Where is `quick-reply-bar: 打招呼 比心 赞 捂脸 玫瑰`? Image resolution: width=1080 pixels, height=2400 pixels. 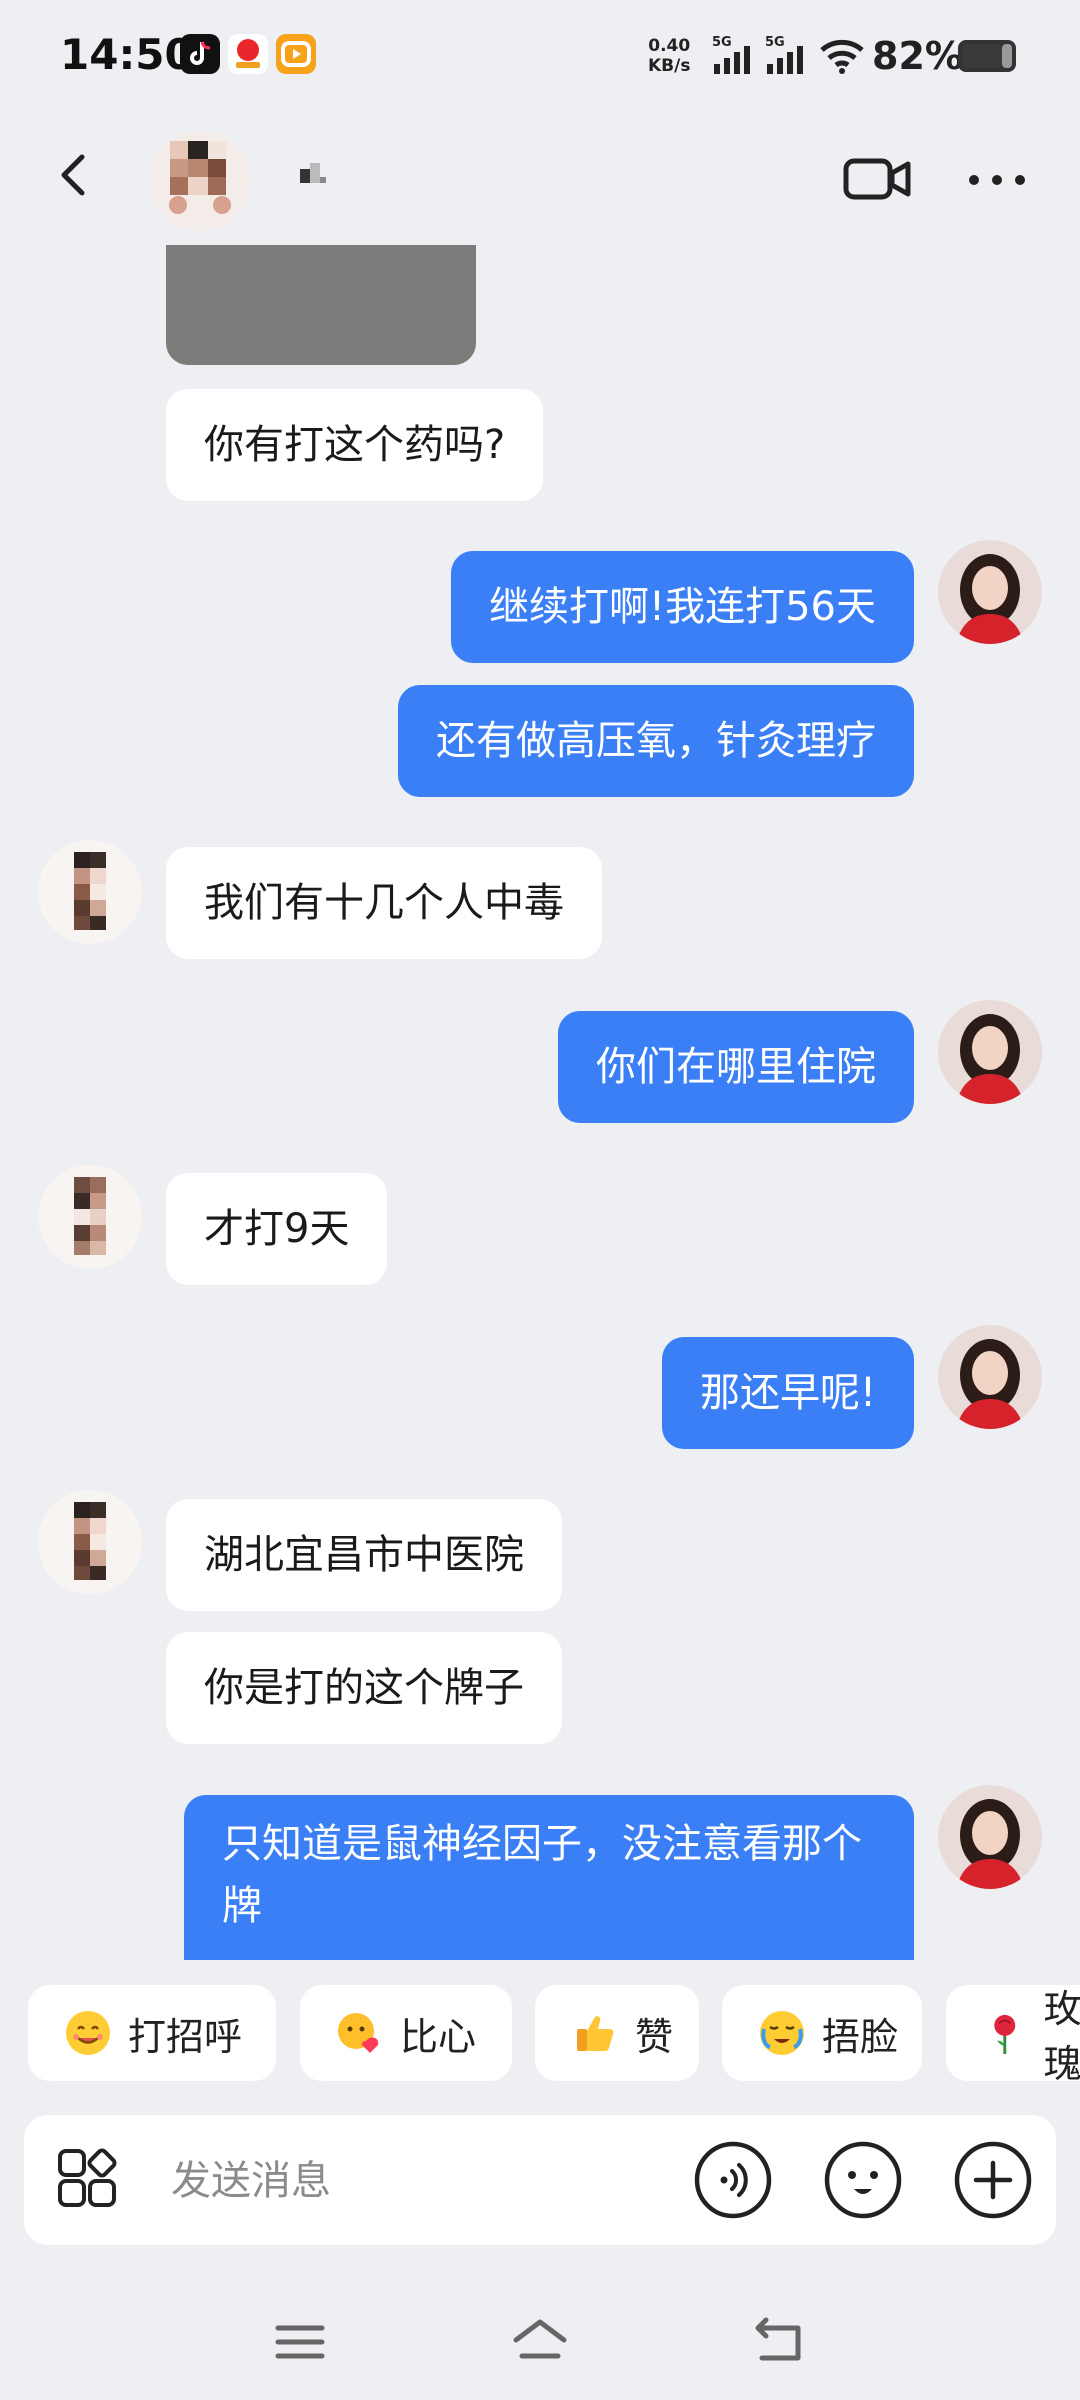 quick-reply-bar: 打招呼 比心 赞 捂脸 玫瑰 is located at coordinates (540, 2035).